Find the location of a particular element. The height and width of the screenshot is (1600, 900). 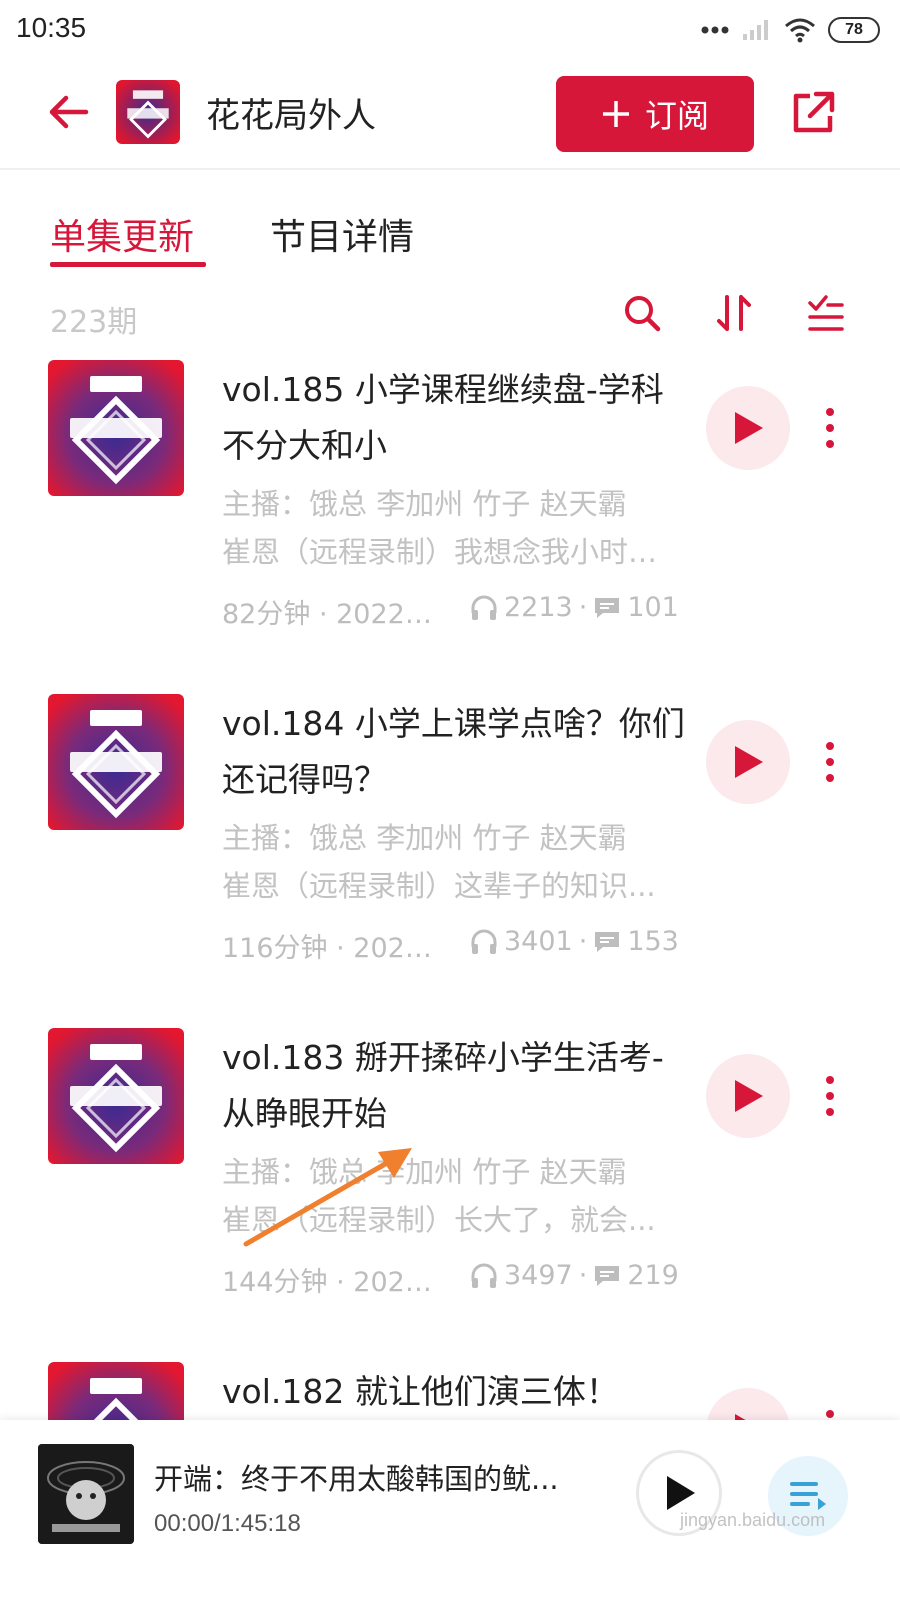

comment-count: 153 is located at coordinates (653, 941).